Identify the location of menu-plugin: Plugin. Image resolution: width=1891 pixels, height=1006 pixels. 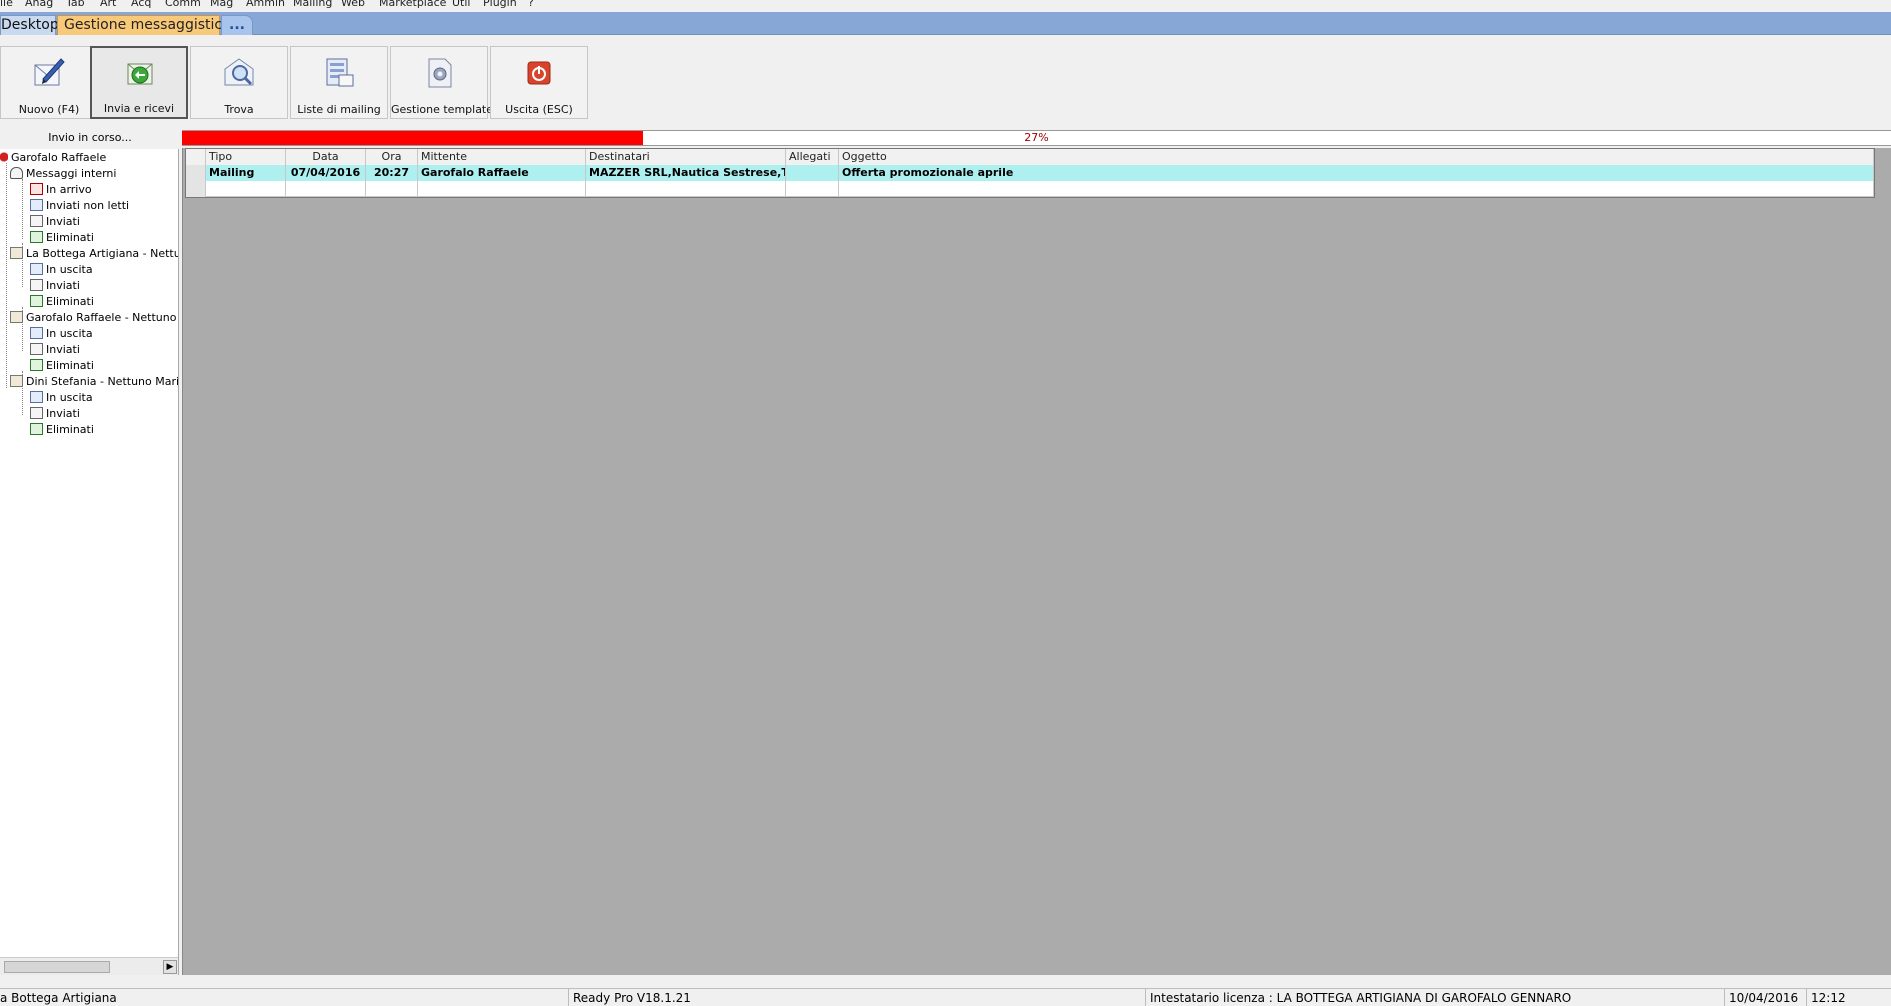
(500, 4).